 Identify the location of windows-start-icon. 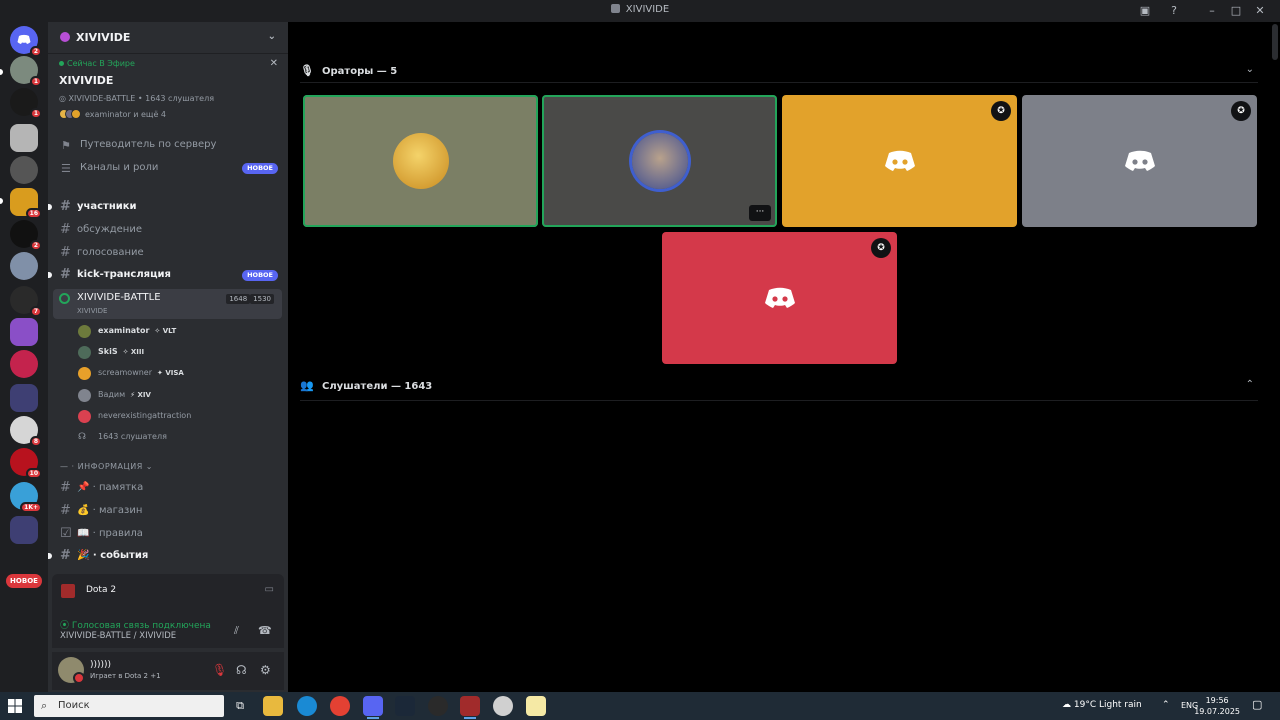
(15, 706).